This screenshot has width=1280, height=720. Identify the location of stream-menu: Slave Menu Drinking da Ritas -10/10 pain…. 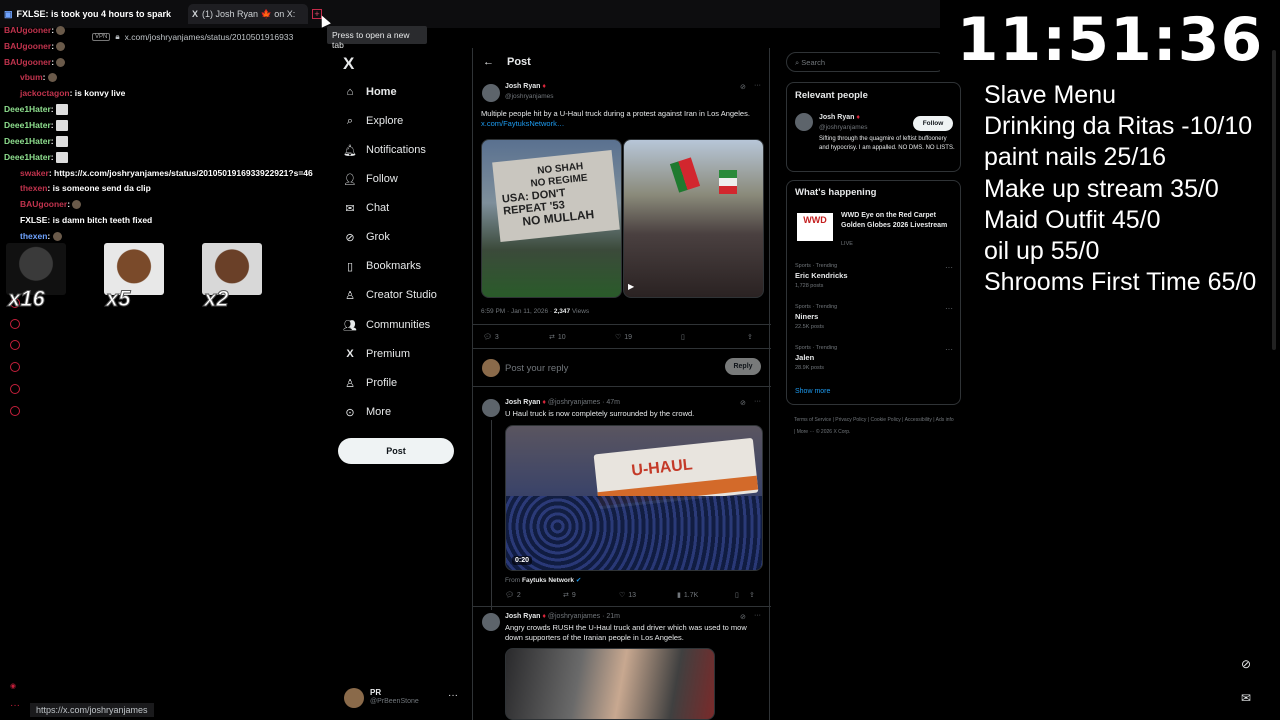
(1132, 189).